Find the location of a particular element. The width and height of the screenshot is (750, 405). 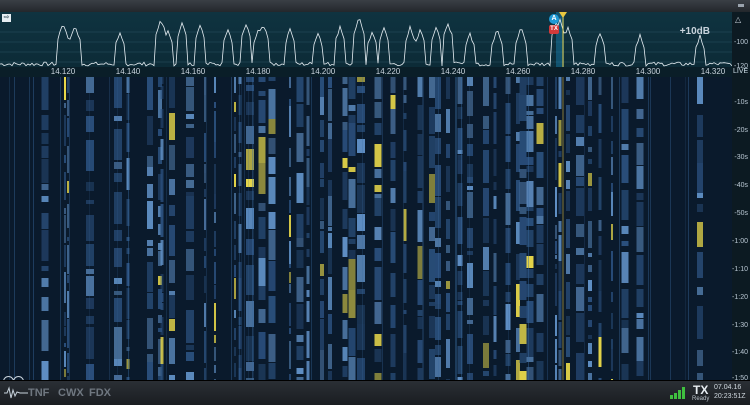

panadapter-left-icon: ⇨ is located at coordinates (6, 18).